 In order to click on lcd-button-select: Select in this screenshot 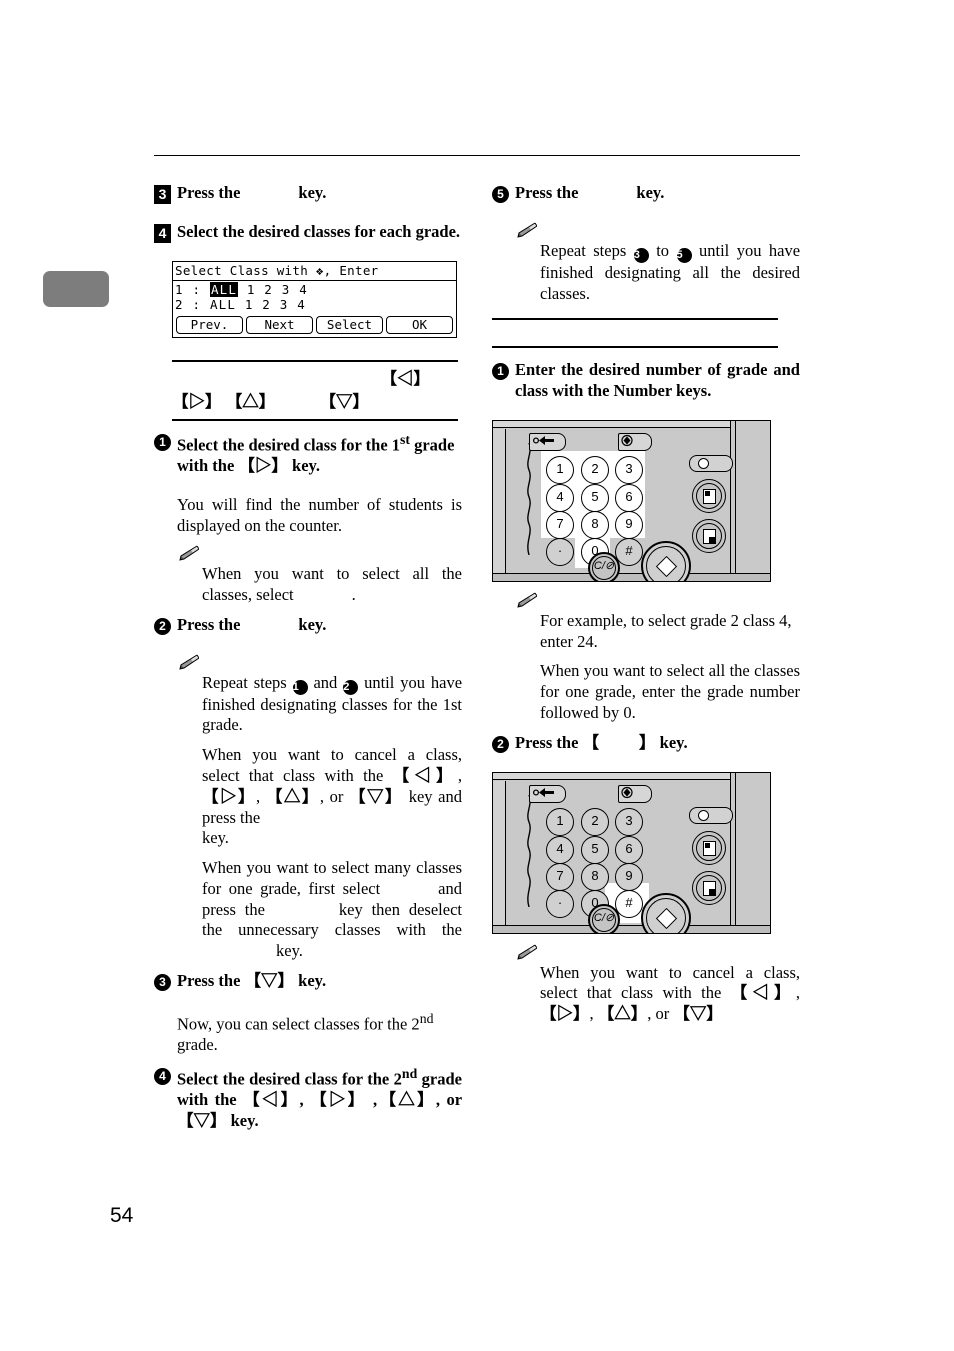, I will do `click(349, 324)`.